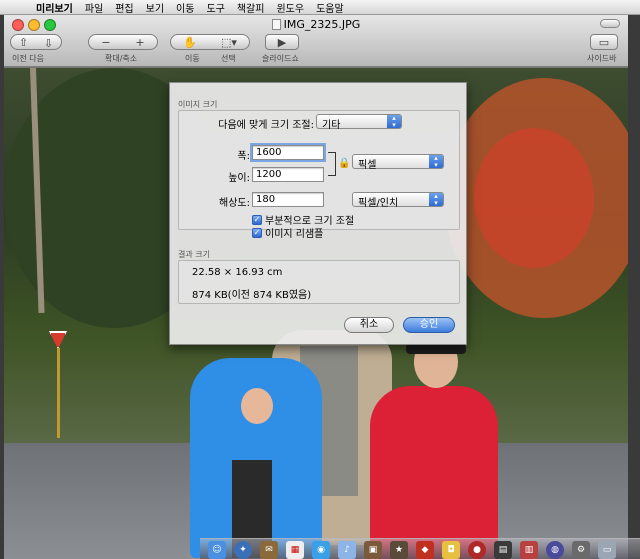 The image size is (640, 559). I want to click on fit-popup-value: 기타, so click(331, 125).